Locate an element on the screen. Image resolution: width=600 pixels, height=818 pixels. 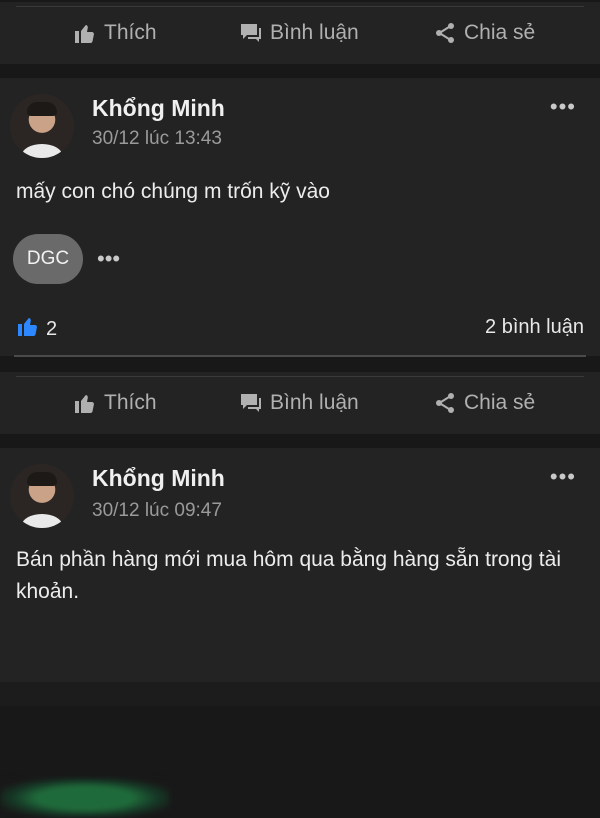
post-timestamp: 30/12 lúc 09:47 is located at coordinates (157, 511).